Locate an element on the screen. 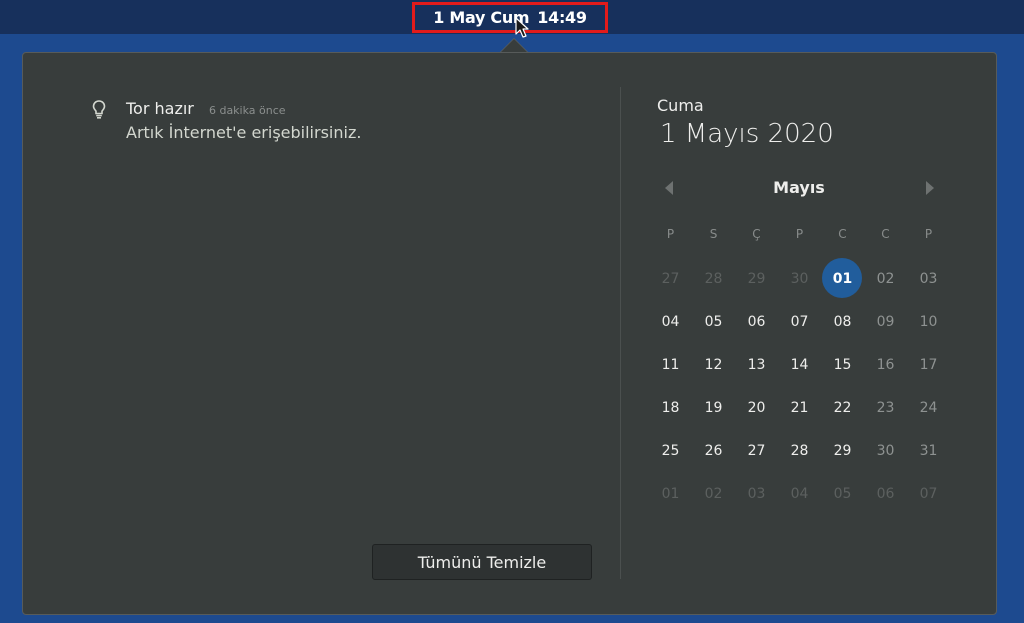  calendar-day: 31 is located at coordinates (928, 450).